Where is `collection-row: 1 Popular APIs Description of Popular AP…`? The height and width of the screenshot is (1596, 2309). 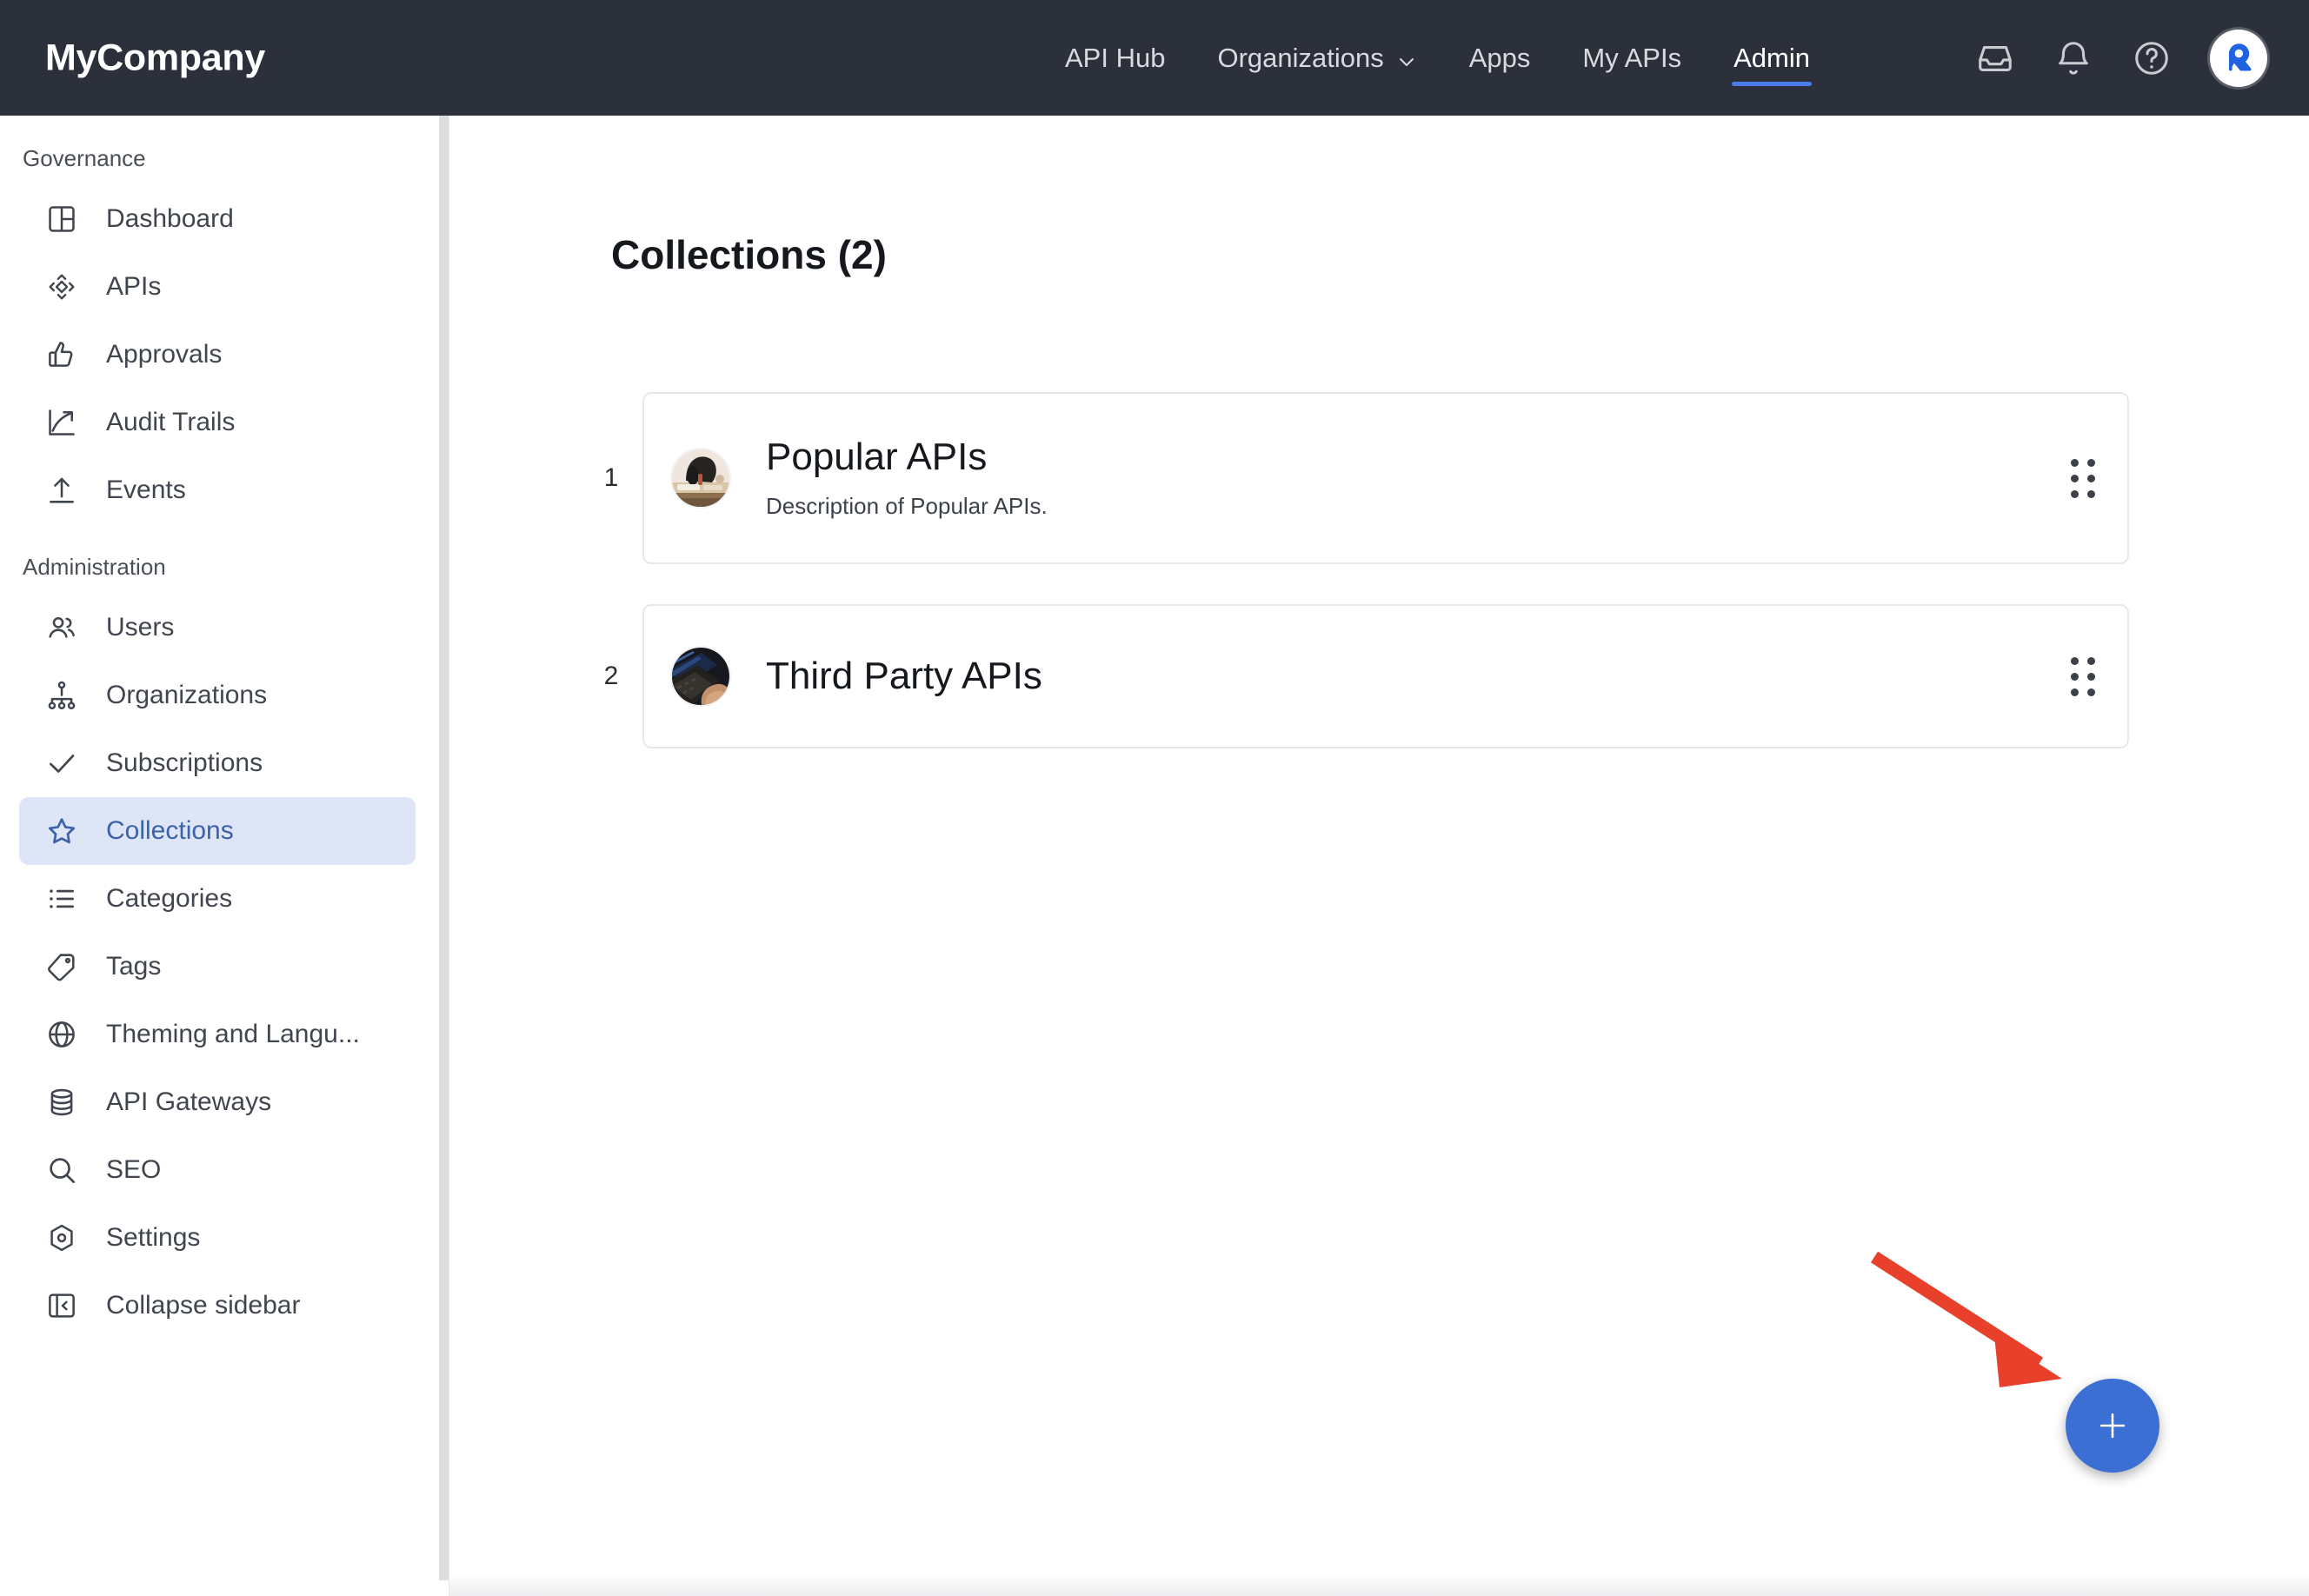 collection-row: 1 Popular APIs Description of Popular AP… is located at coordinates (1354, 478).